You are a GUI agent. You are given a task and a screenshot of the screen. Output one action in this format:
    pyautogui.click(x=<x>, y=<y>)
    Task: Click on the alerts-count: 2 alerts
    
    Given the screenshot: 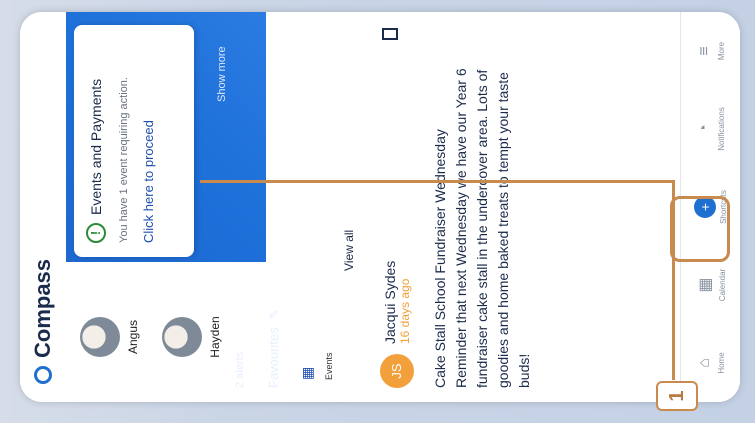 What is the action you would take?
    pyautogui.click(x=240, y=370)
    